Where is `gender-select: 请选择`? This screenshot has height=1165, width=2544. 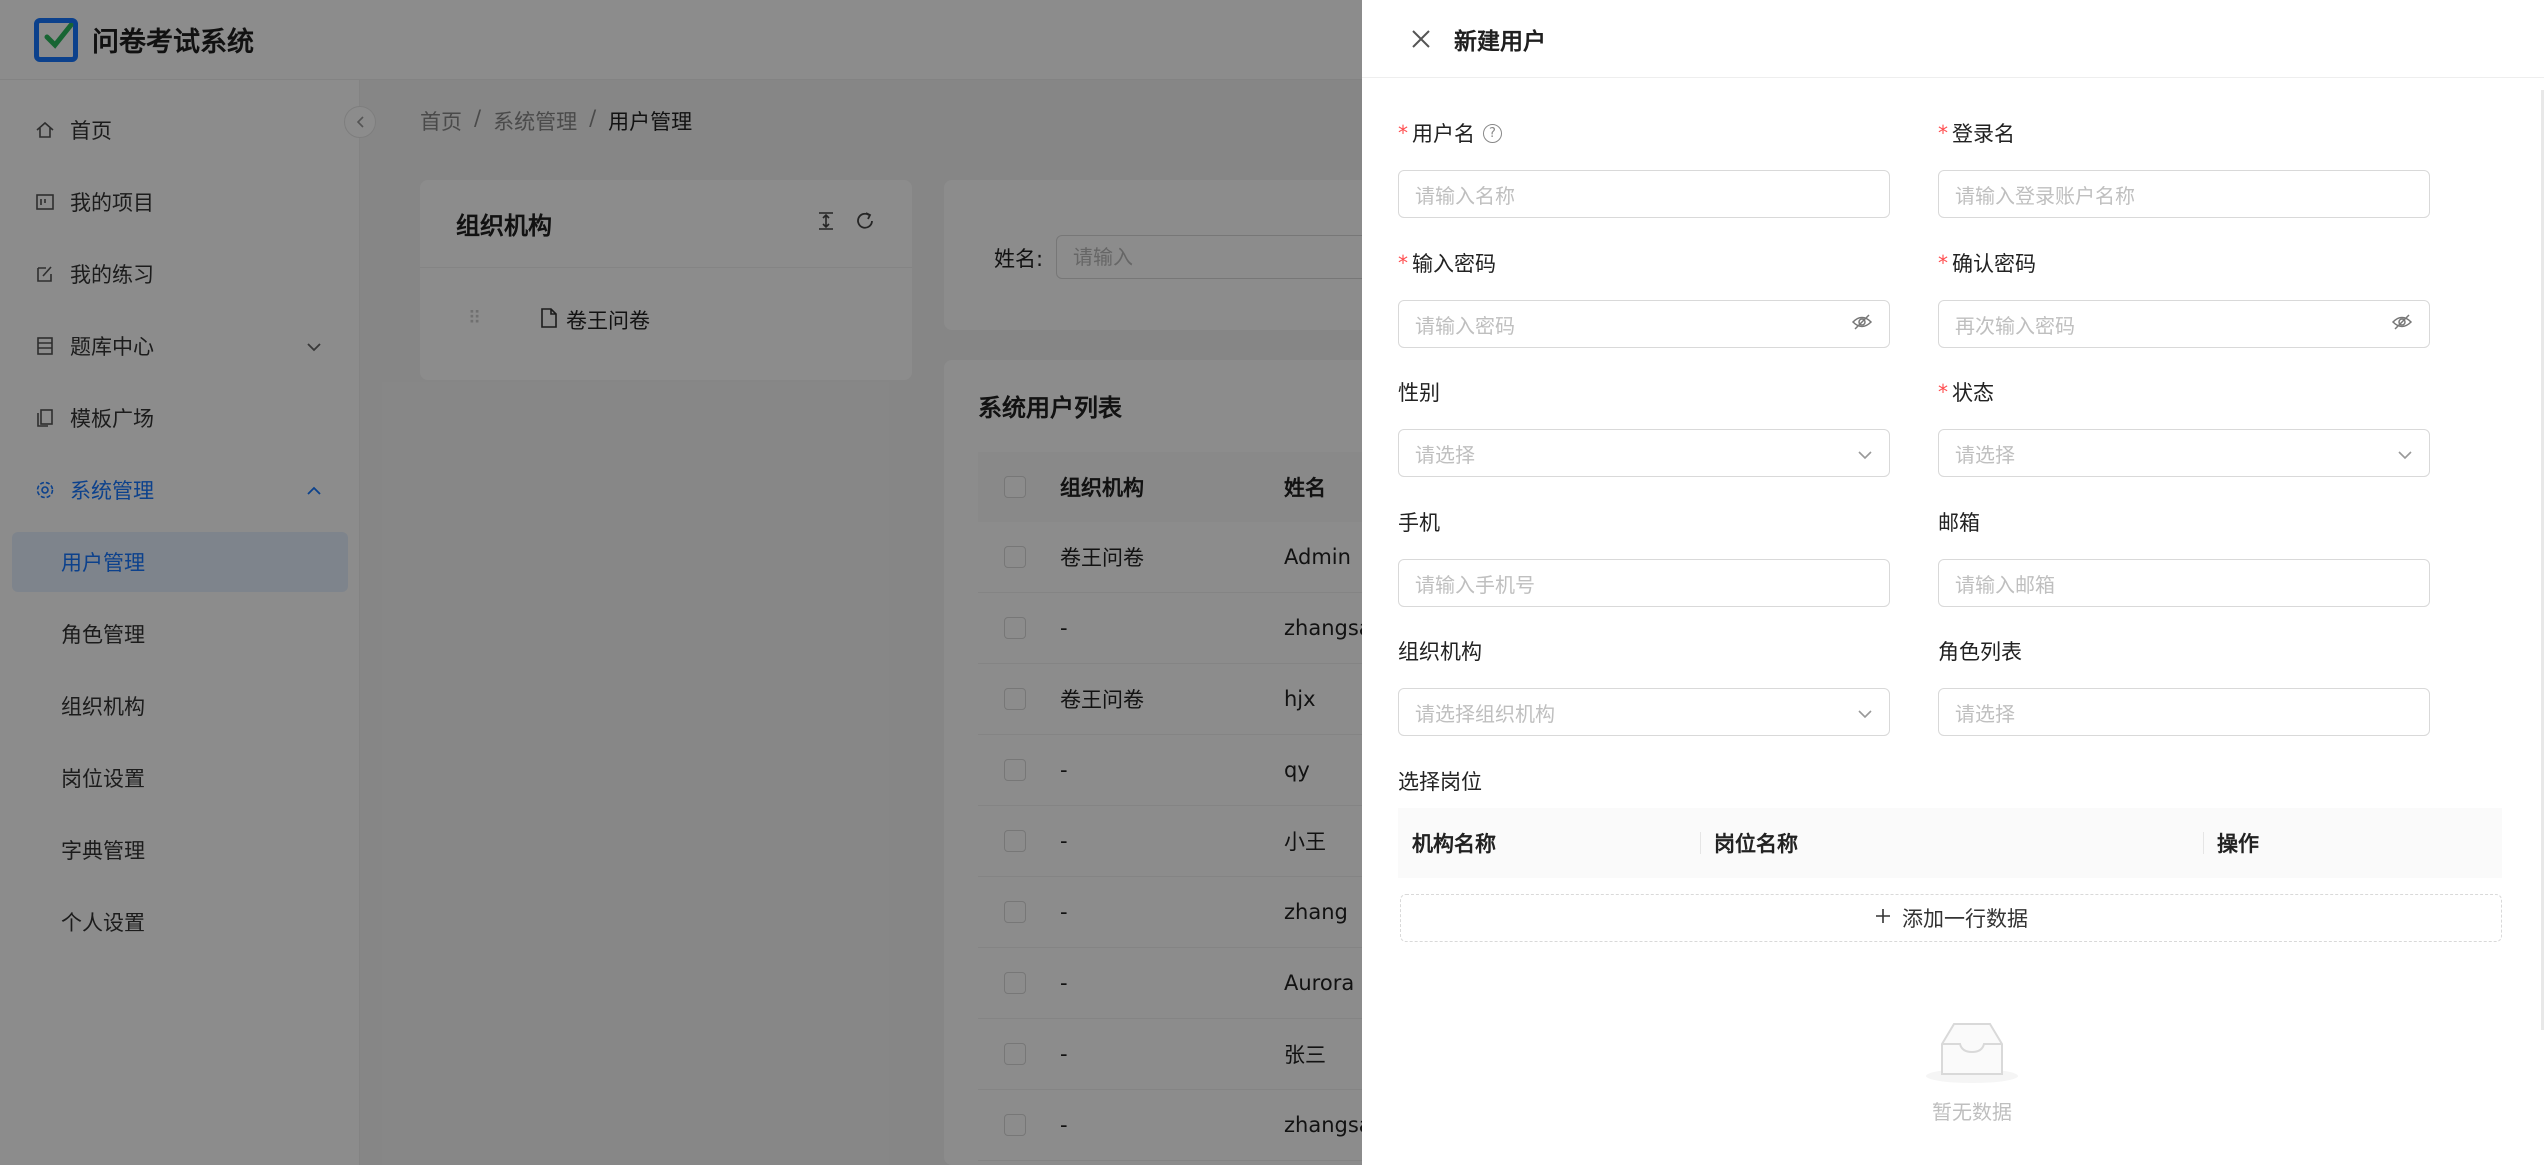 gender-select: 请选择 is located at coordinates (1644, 453).